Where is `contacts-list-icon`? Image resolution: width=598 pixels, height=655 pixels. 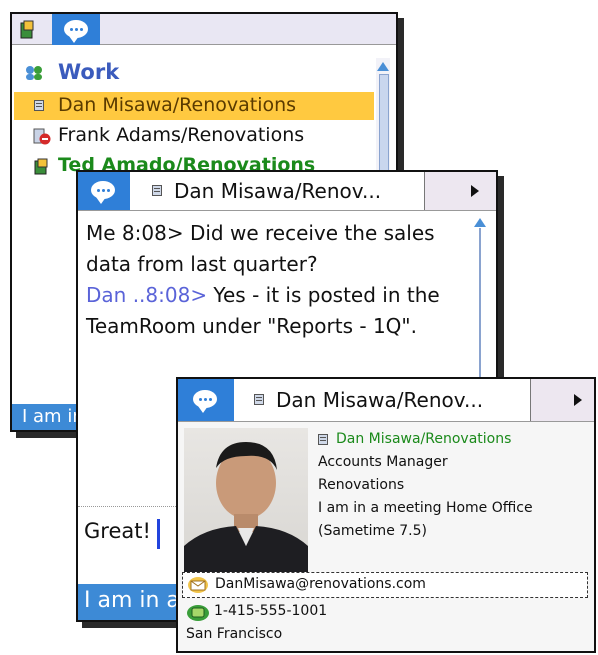
contacts-list-icon is located at coordinates (27, 29).